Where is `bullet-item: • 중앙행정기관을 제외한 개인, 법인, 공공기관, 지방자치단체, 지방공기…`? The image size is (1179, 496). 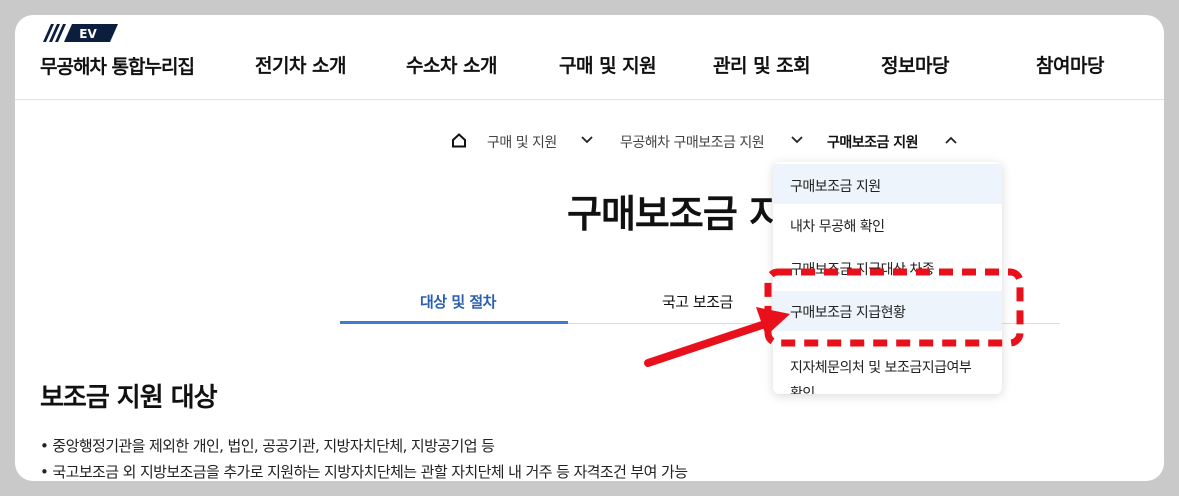
bullet-item: • 중앙행정기관을 제외한 개인, 법인, 공공기관, 지방자치단체, 지방공기… is located at coordinates (267, 446).